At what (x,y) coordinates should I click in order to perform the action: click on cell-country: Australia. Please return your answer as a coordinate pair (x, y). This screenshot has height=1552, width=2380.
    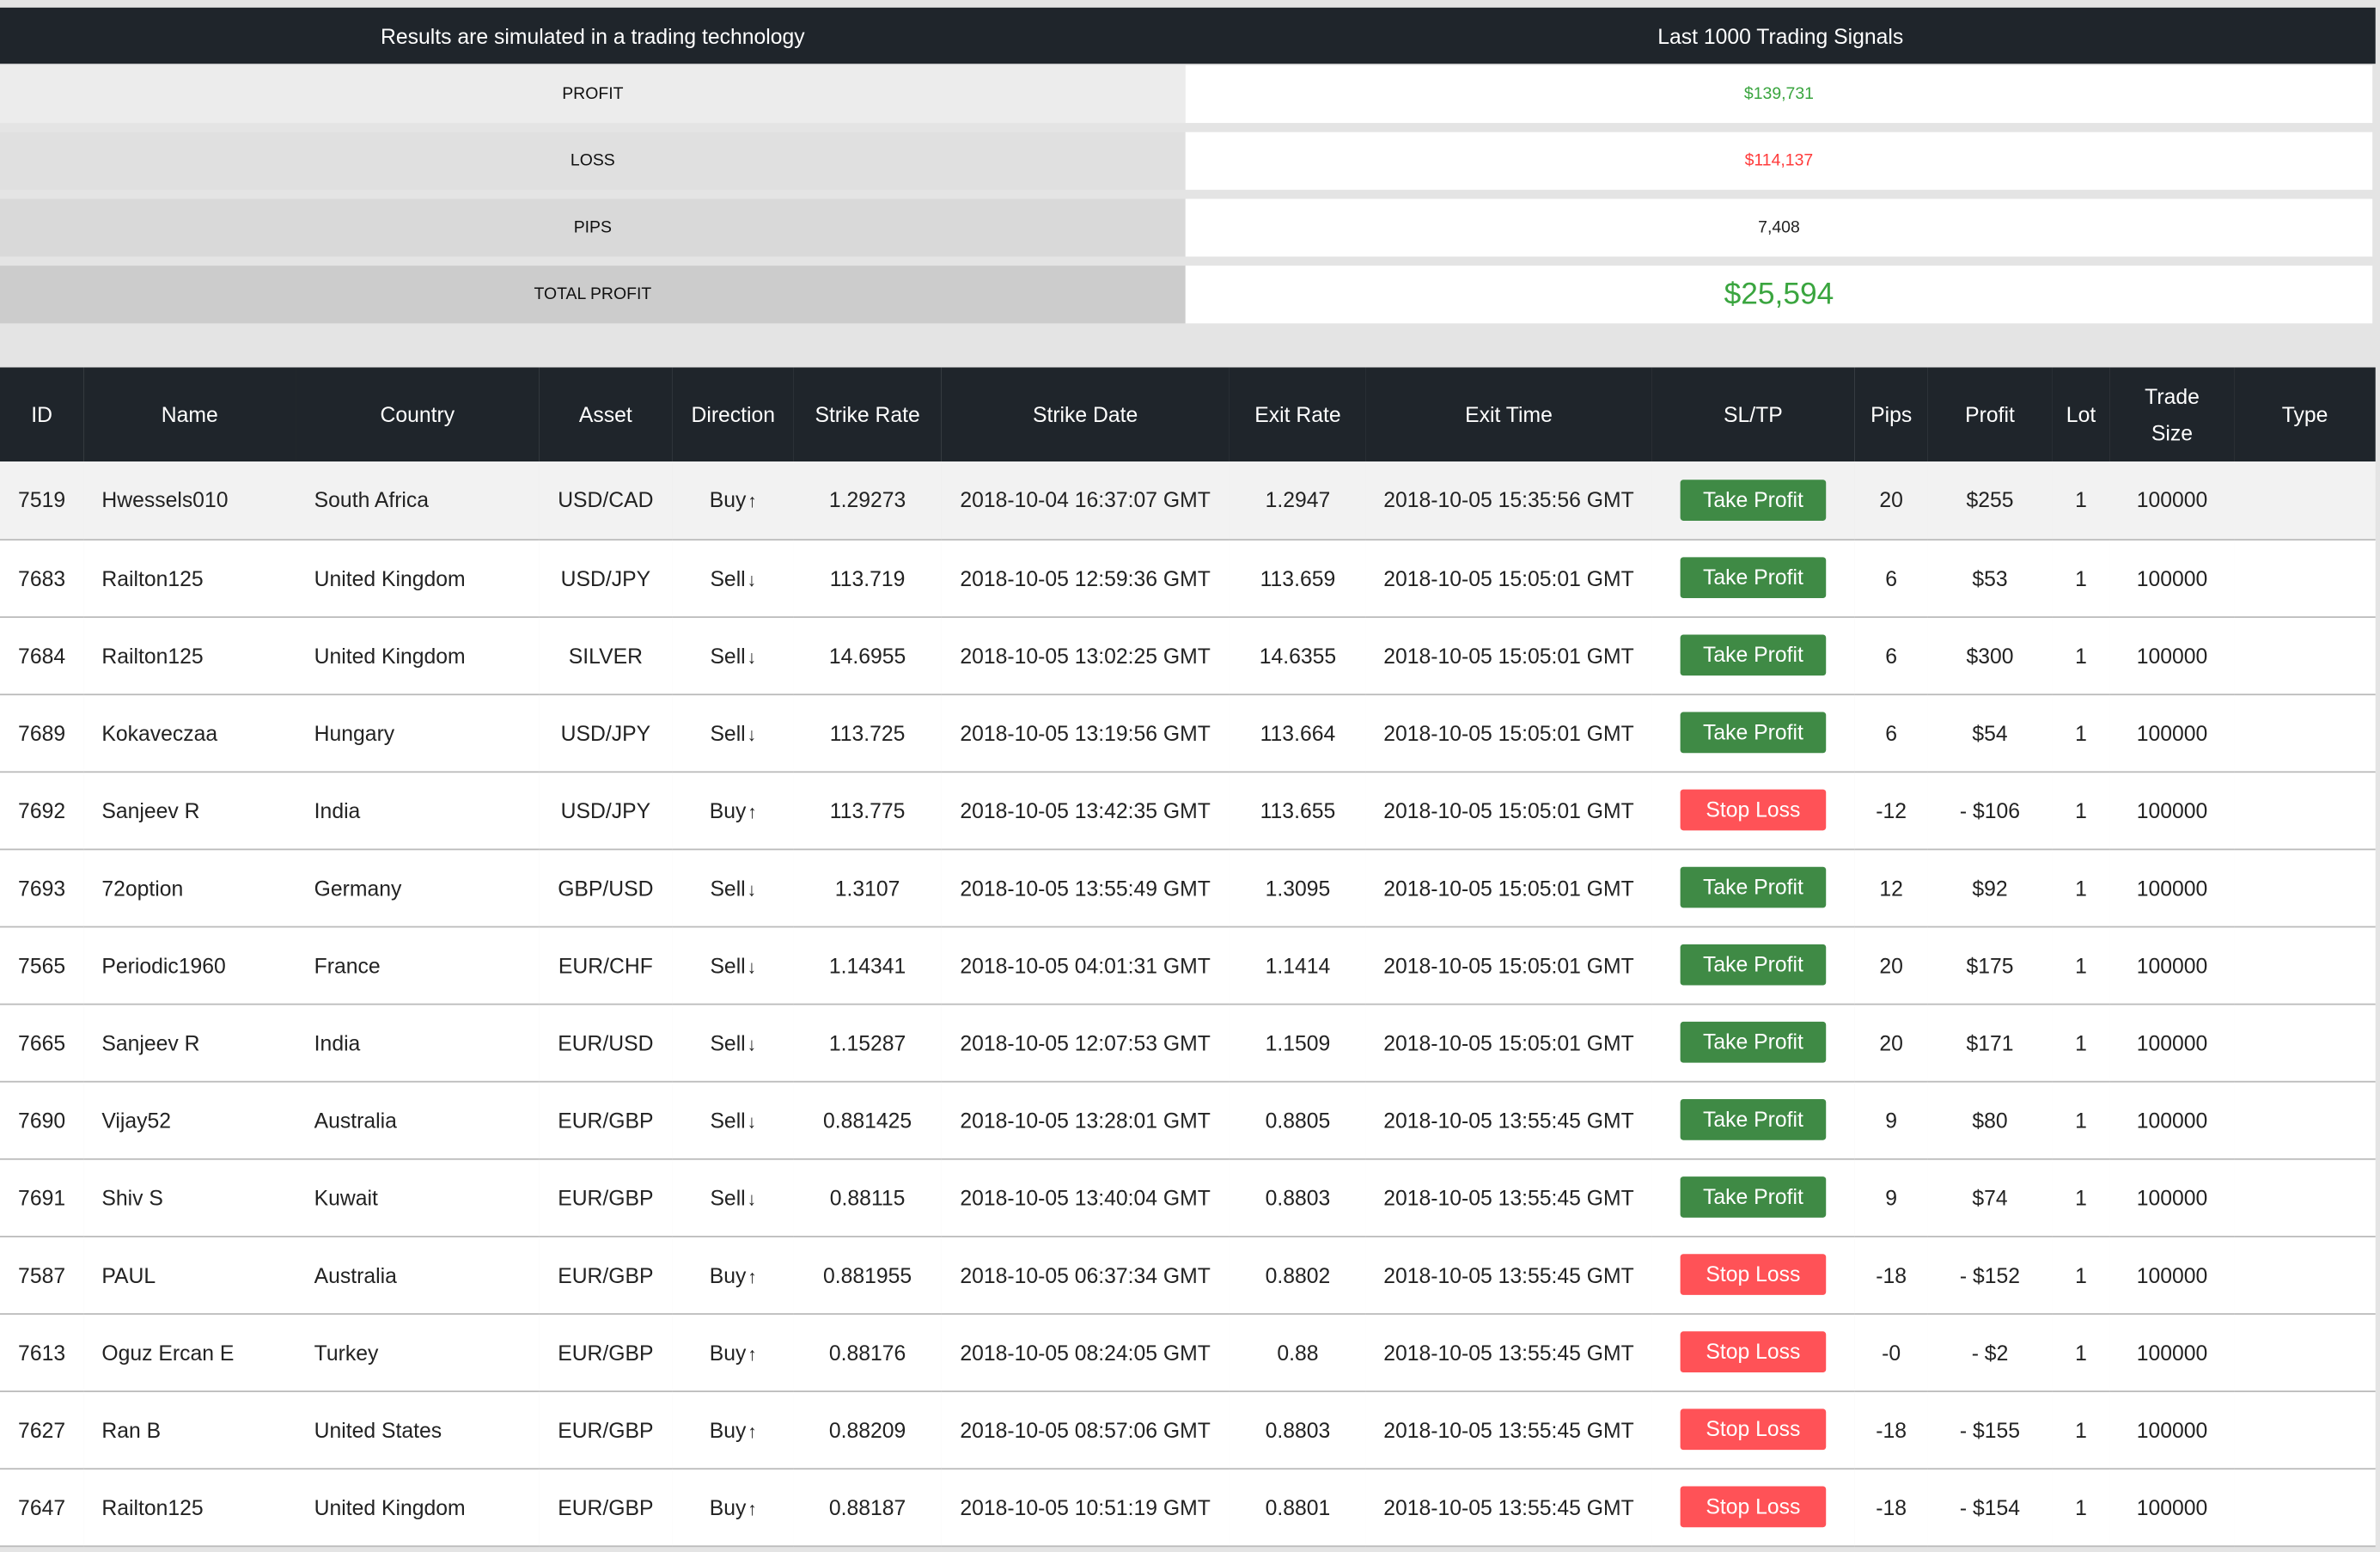
    Looking at the image, I should click on (355, 1275).